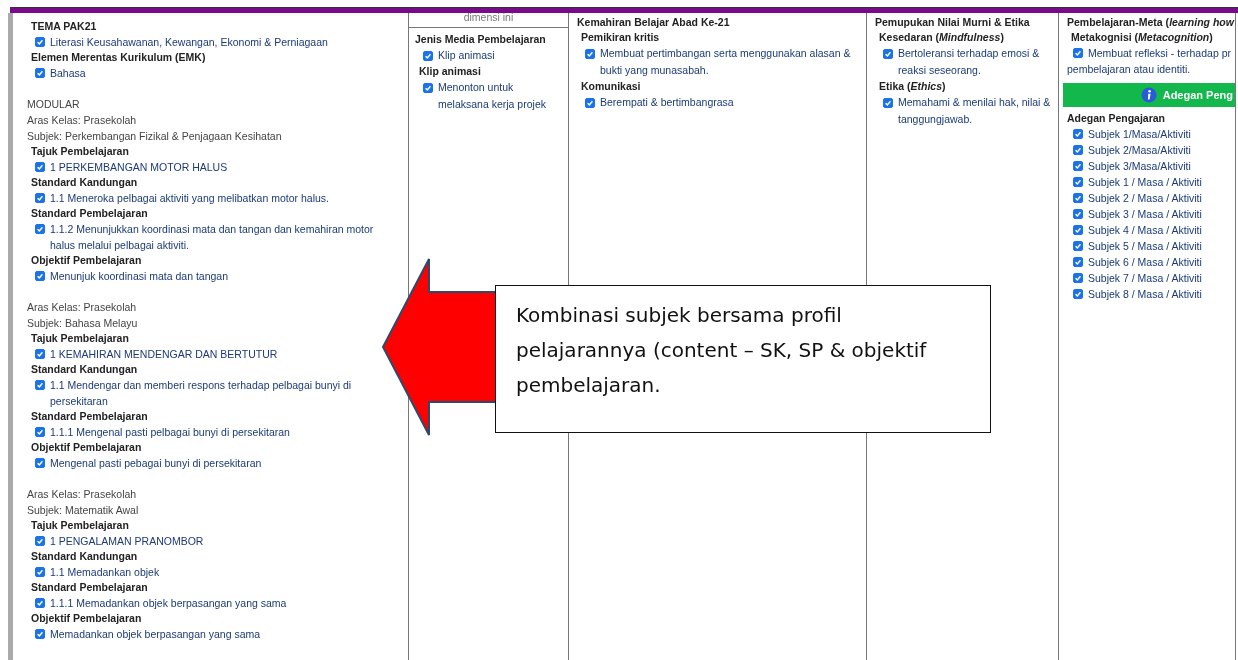  Describe the element at coordinates (481, 39) in the screenshot. I see `section-title: Jenis Media Pembelajaran` at that location.